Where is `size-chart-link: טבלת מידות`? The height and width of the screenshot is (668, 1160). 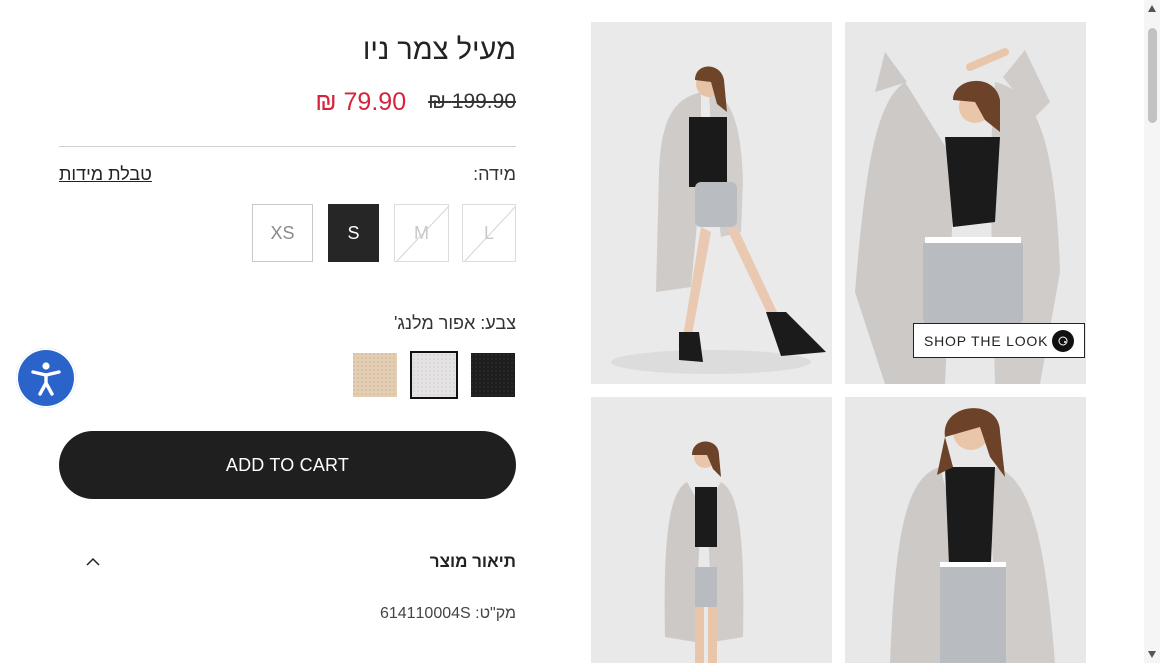 size-chart-link: טבלת מידות is located at coordinates (105, 174).